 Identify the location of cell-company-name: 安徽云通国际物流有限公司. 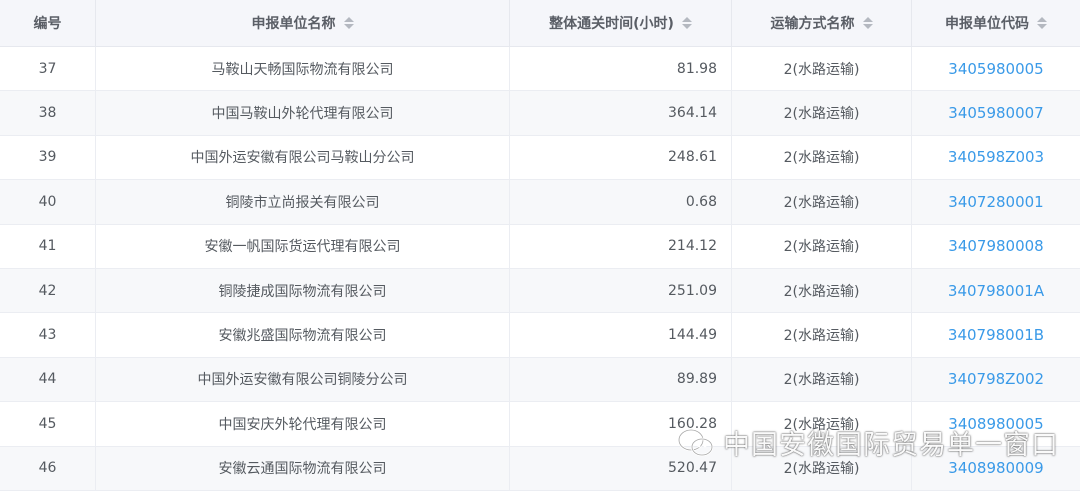
(303, 468).